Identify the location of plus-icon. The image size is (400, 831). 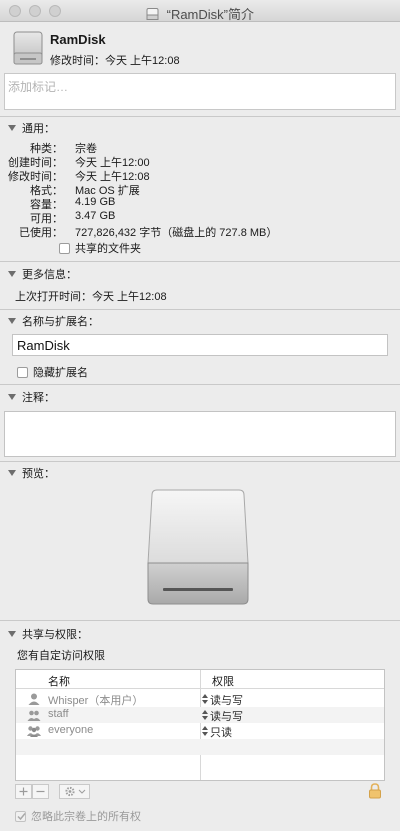
(23, 791).